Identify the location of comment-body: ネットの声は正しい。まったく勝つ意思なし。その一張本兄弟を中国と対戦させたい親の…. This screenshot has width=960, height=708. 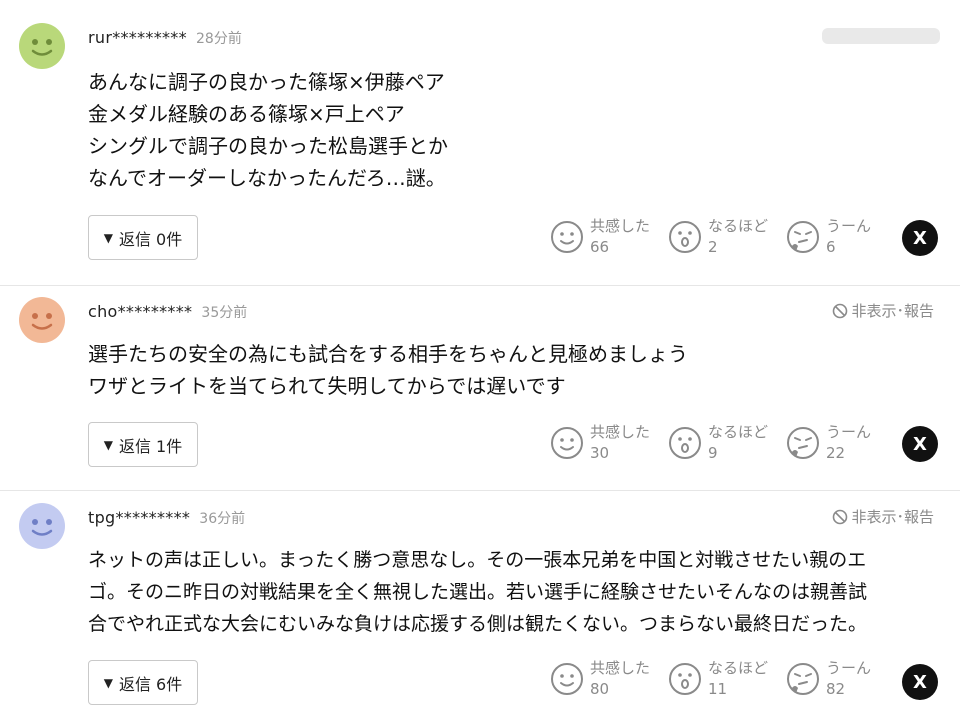
(477, 592).